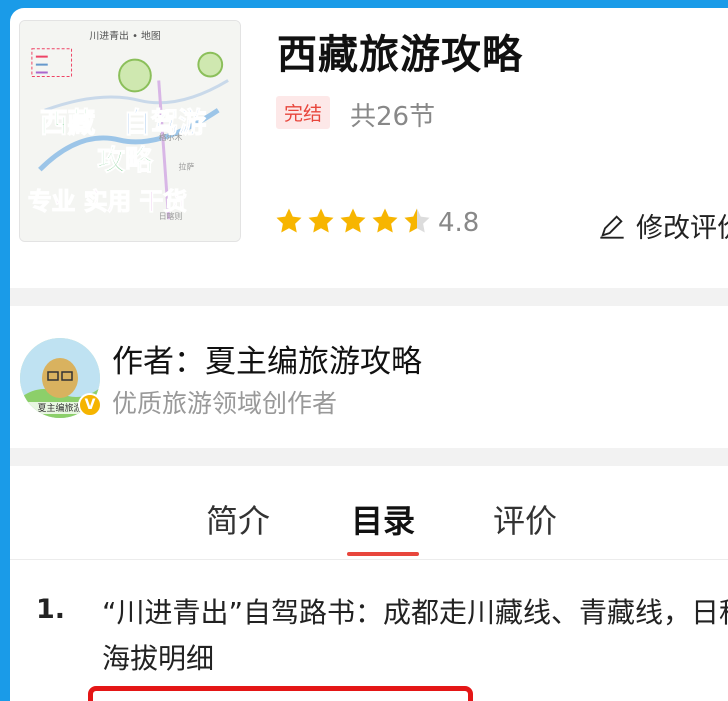 This screenshot has height=701, width=728. I want to click on rating-value: 4.8, so click(459, 223).